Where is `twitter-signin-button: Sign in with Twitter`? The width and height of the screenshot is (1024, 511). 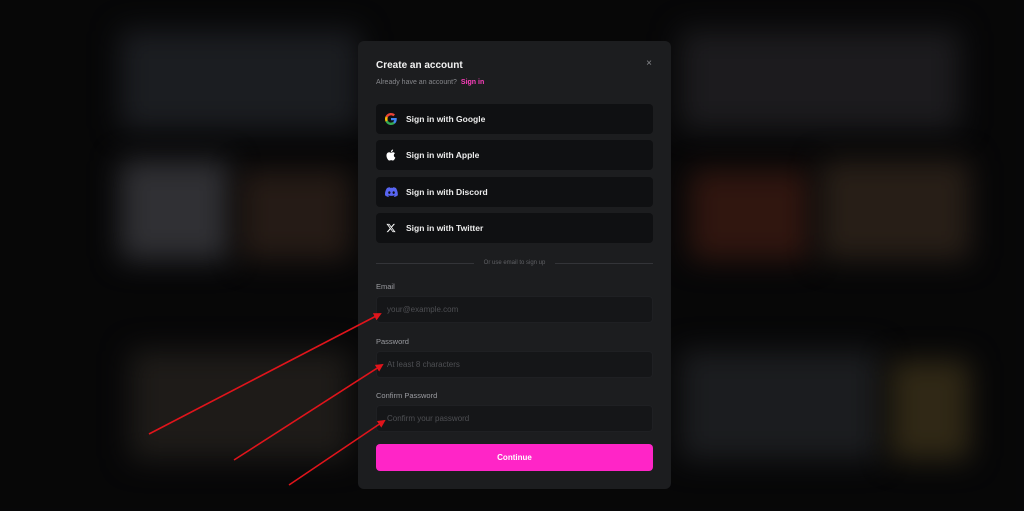
twitter-signin-button: Sign in with Twitter is located at coordinates (514, 228).